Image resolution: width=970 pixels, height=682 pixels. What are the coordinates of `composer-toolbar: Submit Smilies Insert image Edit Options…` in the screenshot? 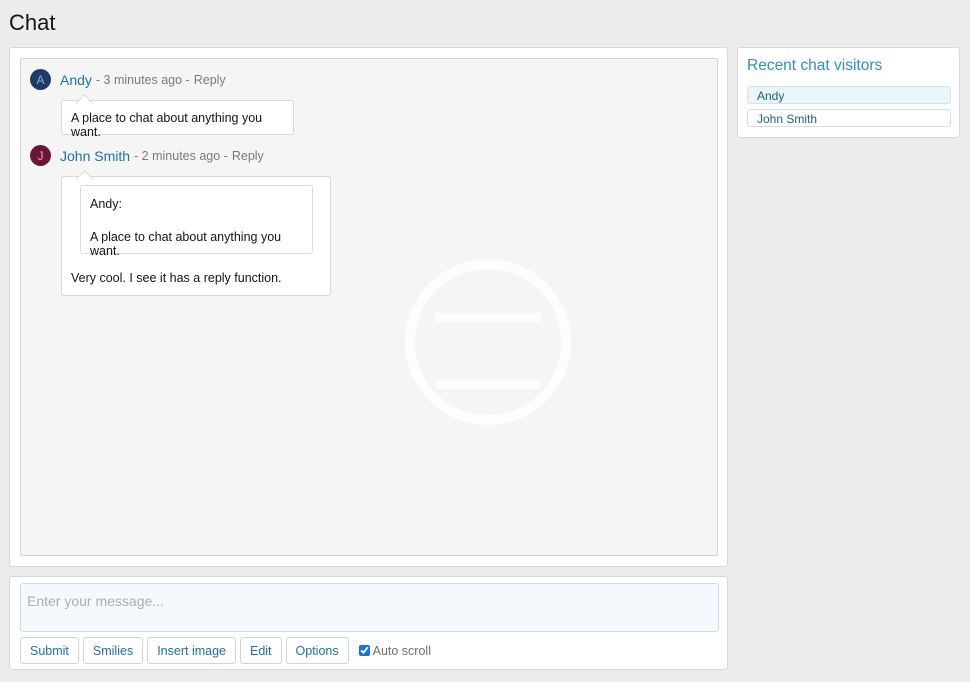 It's located at (225, 650).